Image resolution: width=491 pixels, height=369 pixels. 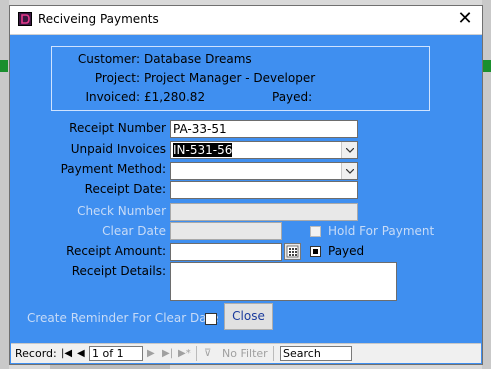 I want to click on previous-record-icon: ◀, so click(x=81, y=353).